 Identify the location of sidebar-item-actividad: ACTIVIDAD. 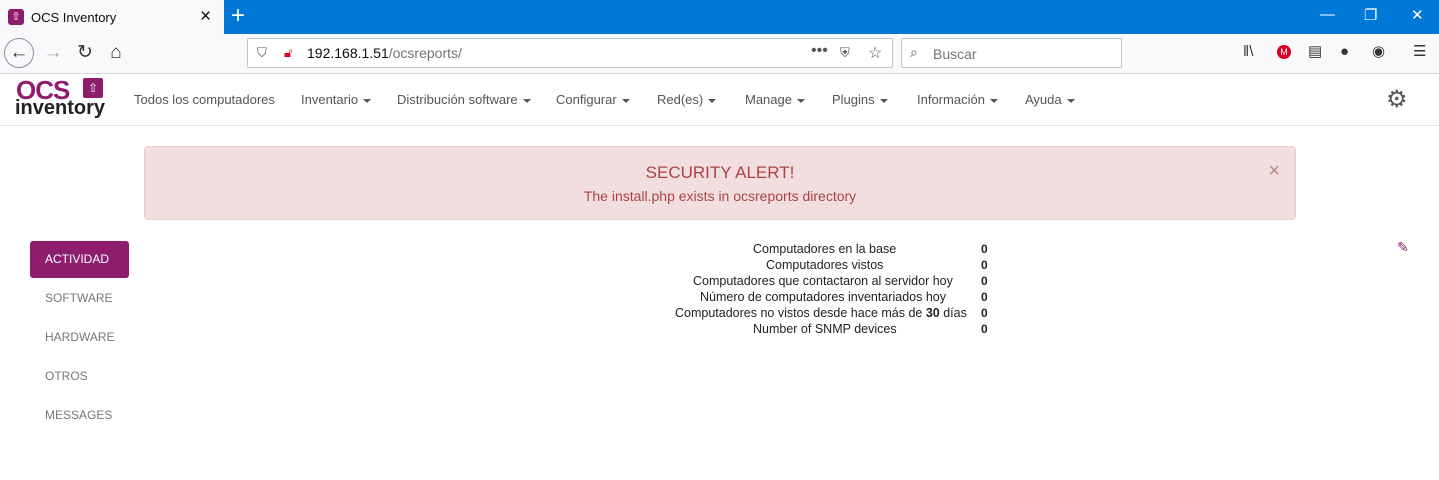
(79, 259).